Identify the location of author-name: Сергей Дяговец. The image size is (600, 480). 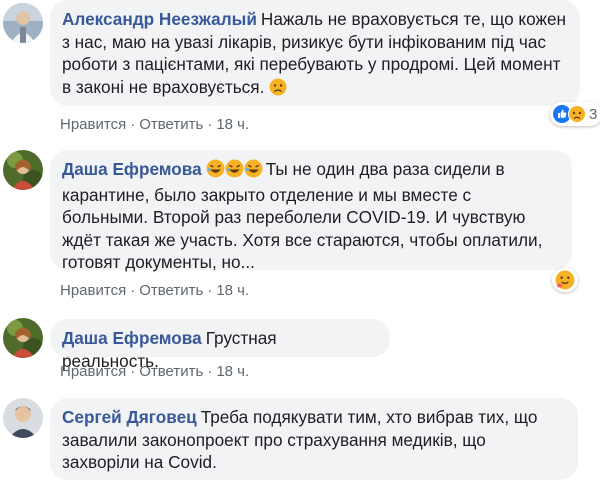
(129, 417).